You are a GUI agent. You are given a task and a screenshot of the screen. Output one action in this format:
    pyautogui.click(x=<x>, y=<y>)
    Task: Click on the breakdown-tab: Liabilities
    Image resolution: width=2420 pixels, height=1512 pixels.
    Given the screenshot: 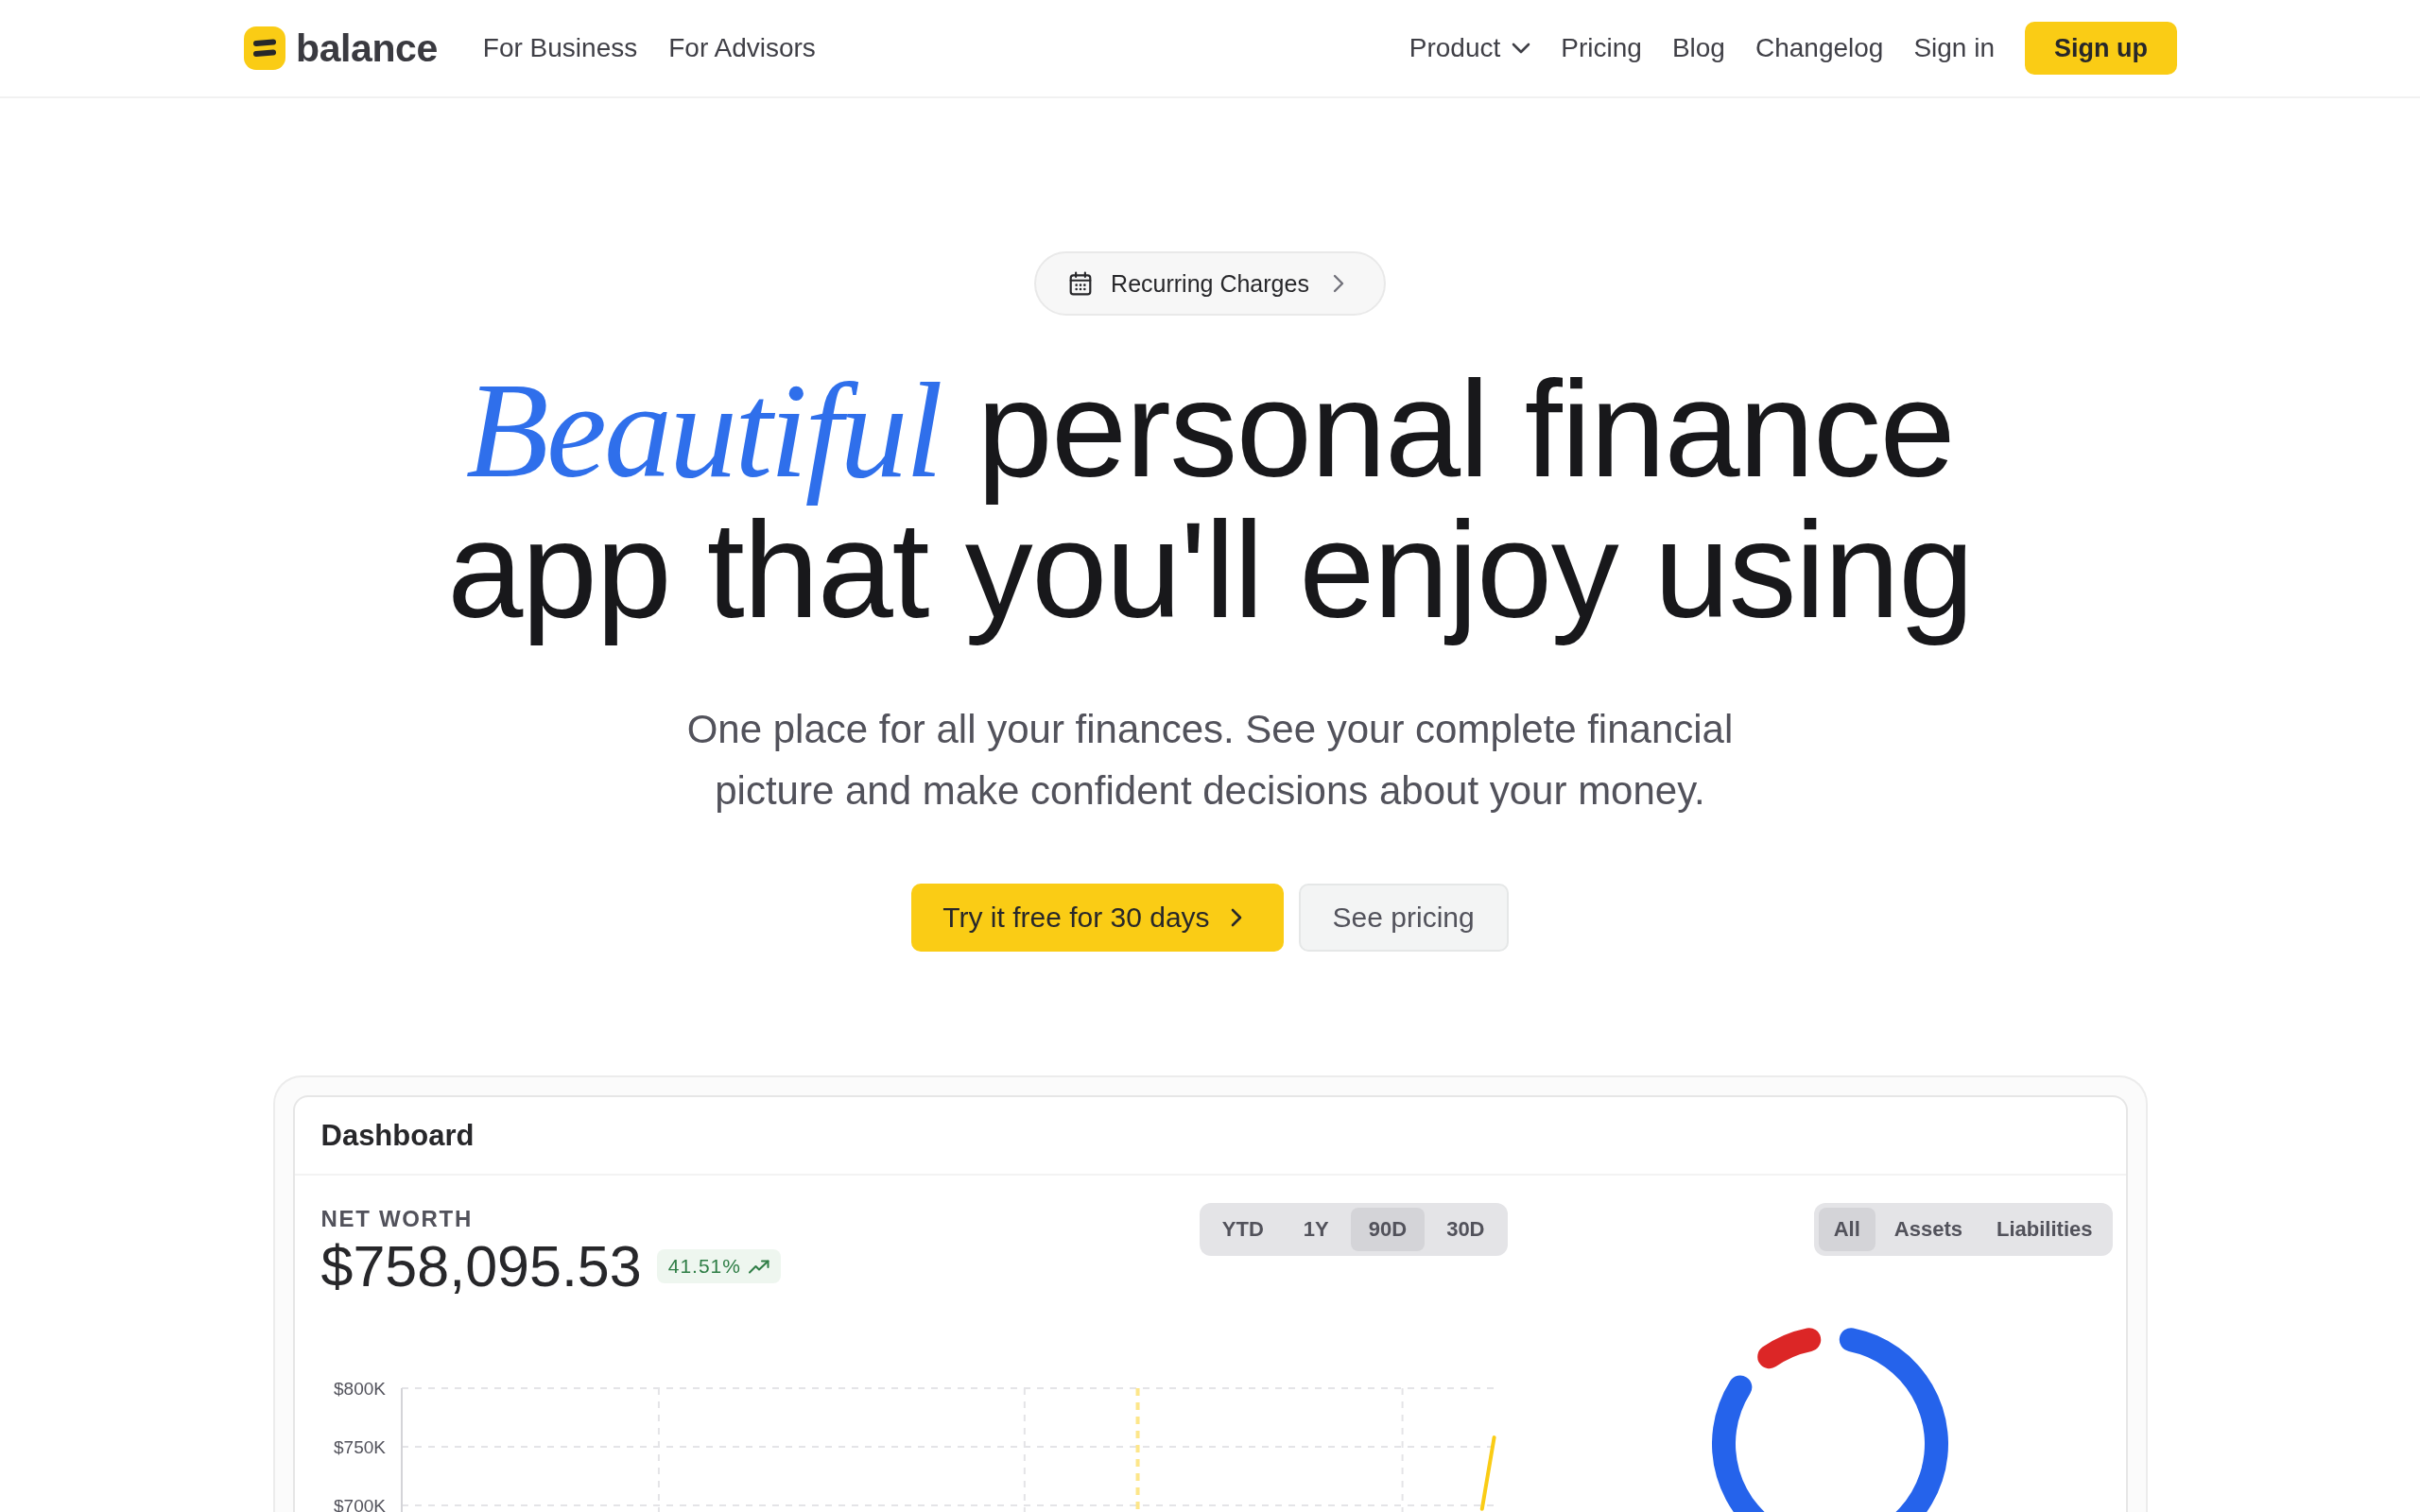 What is the action you would take?
    pyautogui.click(x=2045, y=1229)
    